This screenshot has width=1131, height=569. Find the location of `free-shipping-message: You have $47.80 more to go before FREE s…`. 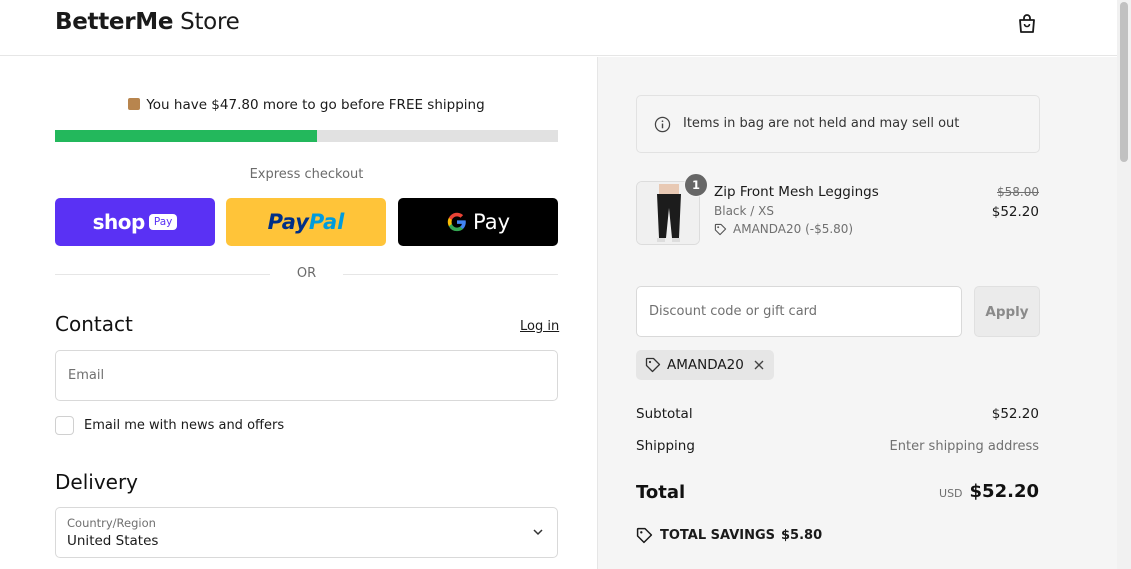

free-shipping-message: You have $47.80 more to go before FREE s… is located at coordinates (306, 105).